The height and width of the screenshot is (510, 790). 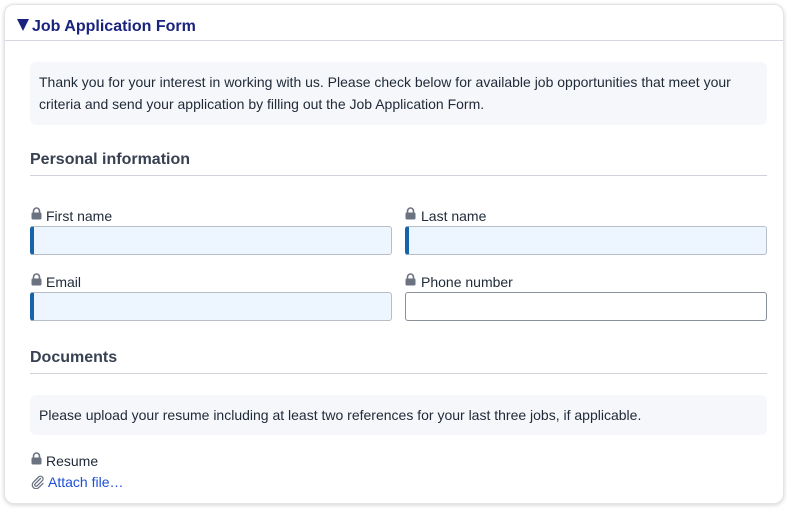 What do you see at coordinates (586, 306) in the screenshot?
I see `phone-number-input` at bounding box center [586, 306].